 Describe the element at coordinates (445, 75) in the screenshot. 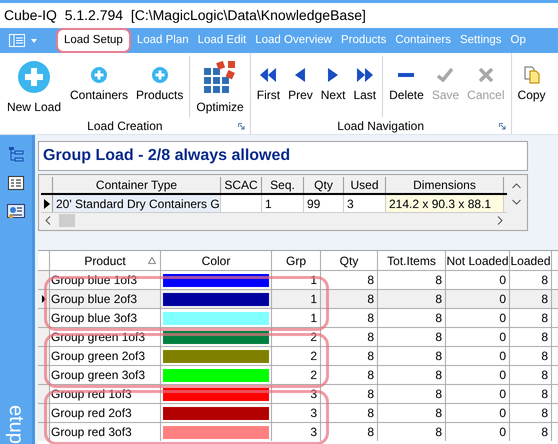

I see `checkmark-icon` at that location.